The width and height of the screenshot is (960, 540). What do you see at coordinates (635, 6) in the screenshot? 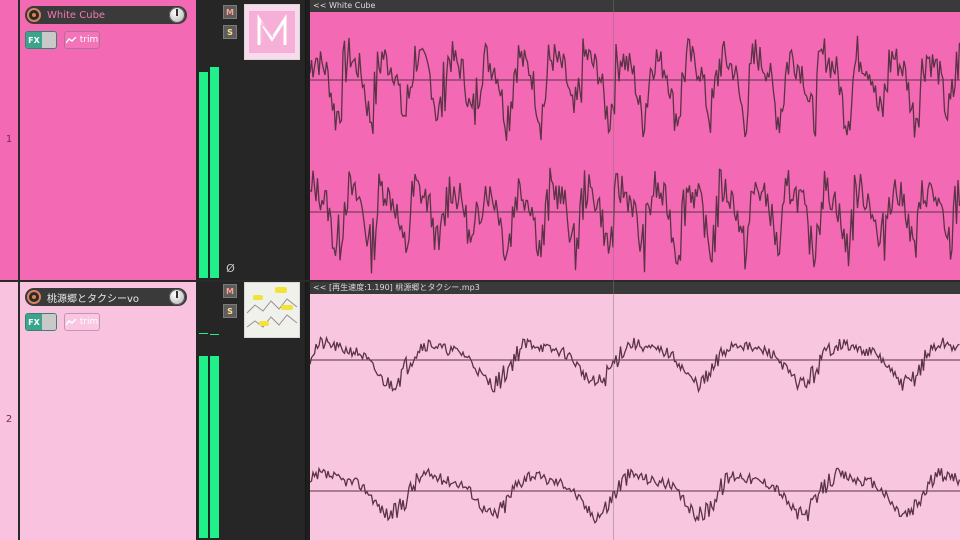
I see `media-item-title: << White Cube` at bounding box center [635, 6].